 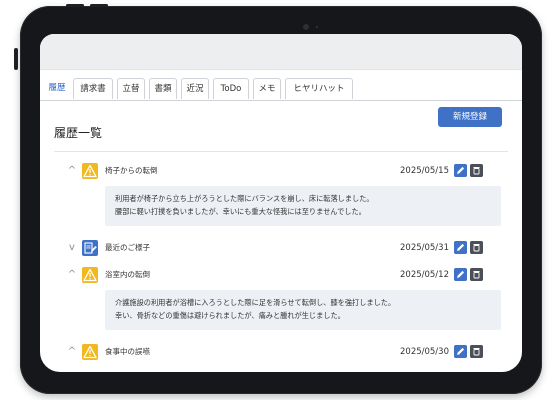 What do you see at coordinates (127, 274) in the screenshot?
I see `record-title: 浴室内の転倒` at bounding box center [127, 274].